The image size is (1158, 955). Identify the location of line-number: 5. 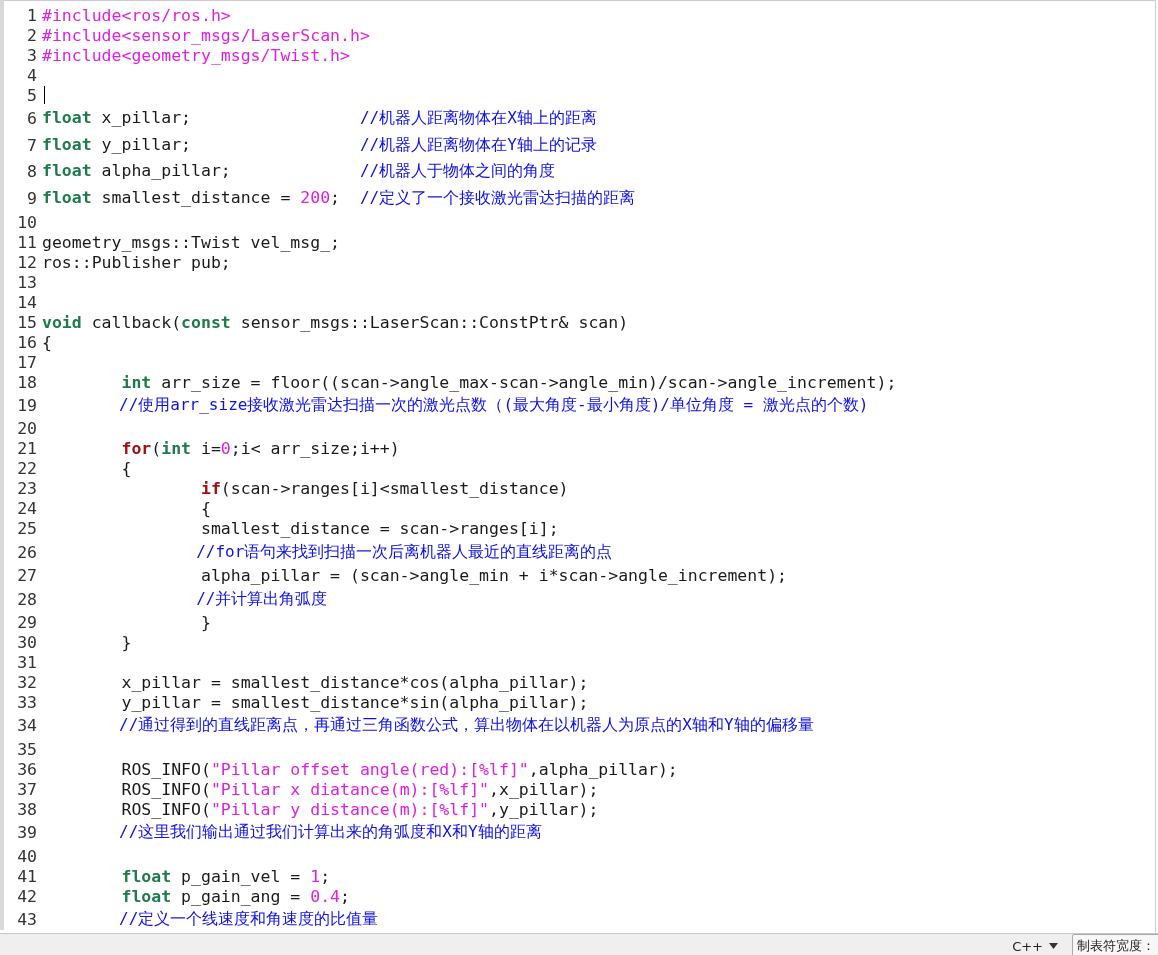
(32, 95).